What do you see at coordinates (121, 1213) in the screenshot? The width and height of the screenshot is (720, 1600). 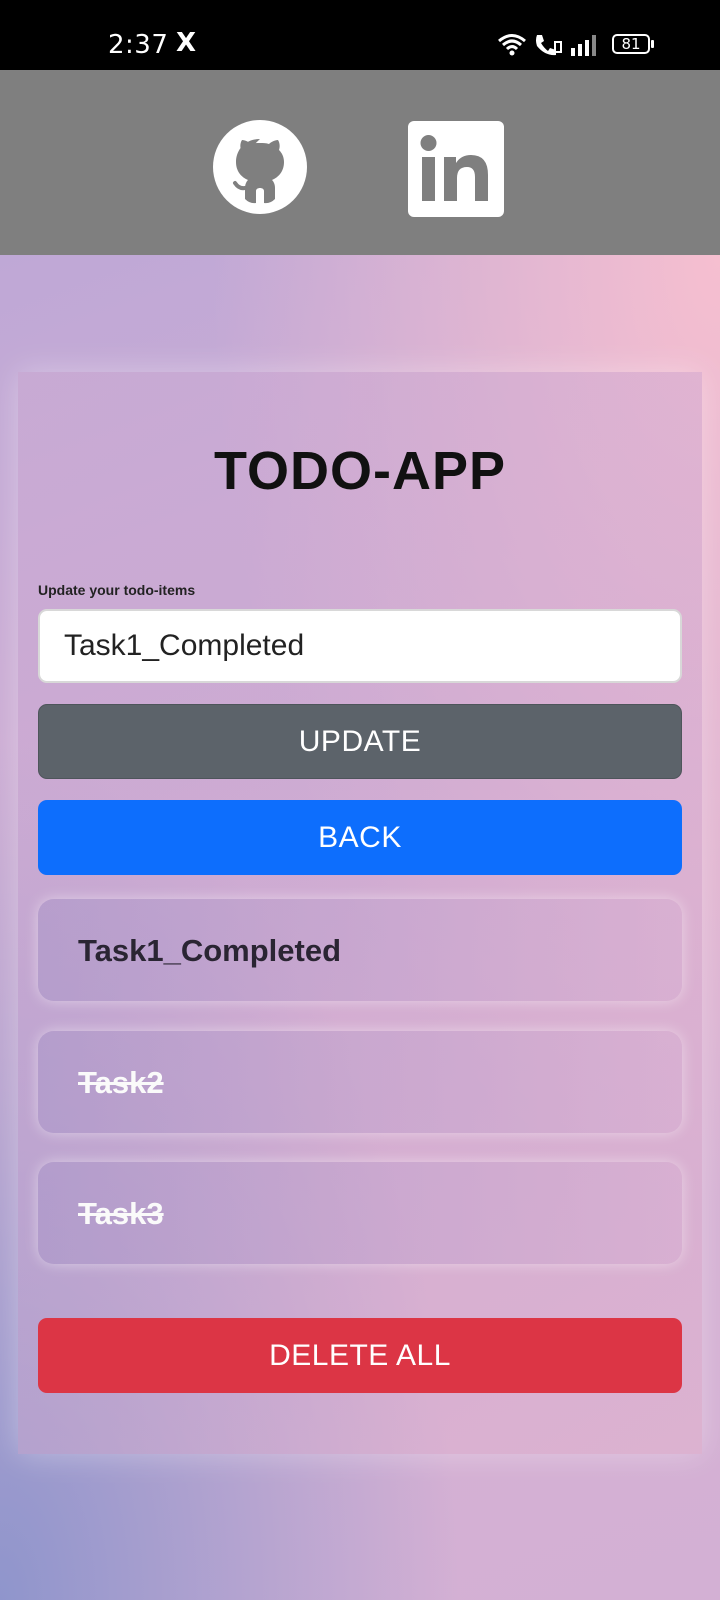 I see `todo-item-text: Task3` at bounding box center [121, 1213].